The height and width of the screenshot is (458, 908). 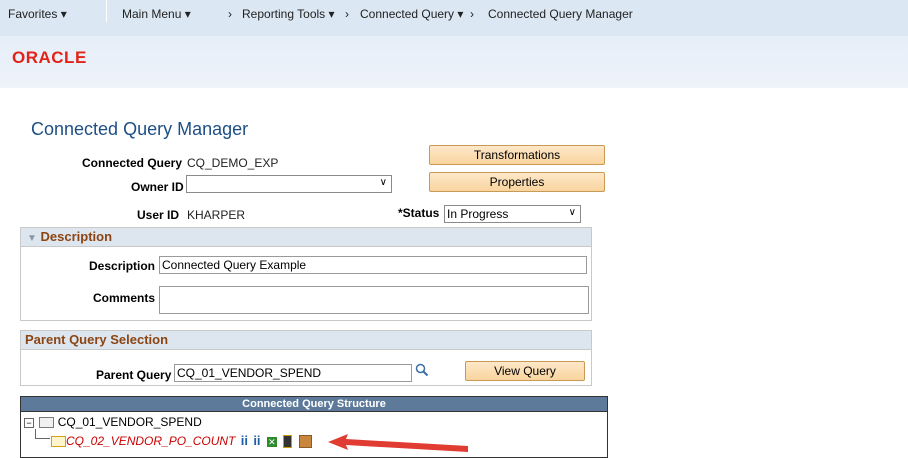 I want to click on status-selected-value: In Progress, so click(x=478, y=214).